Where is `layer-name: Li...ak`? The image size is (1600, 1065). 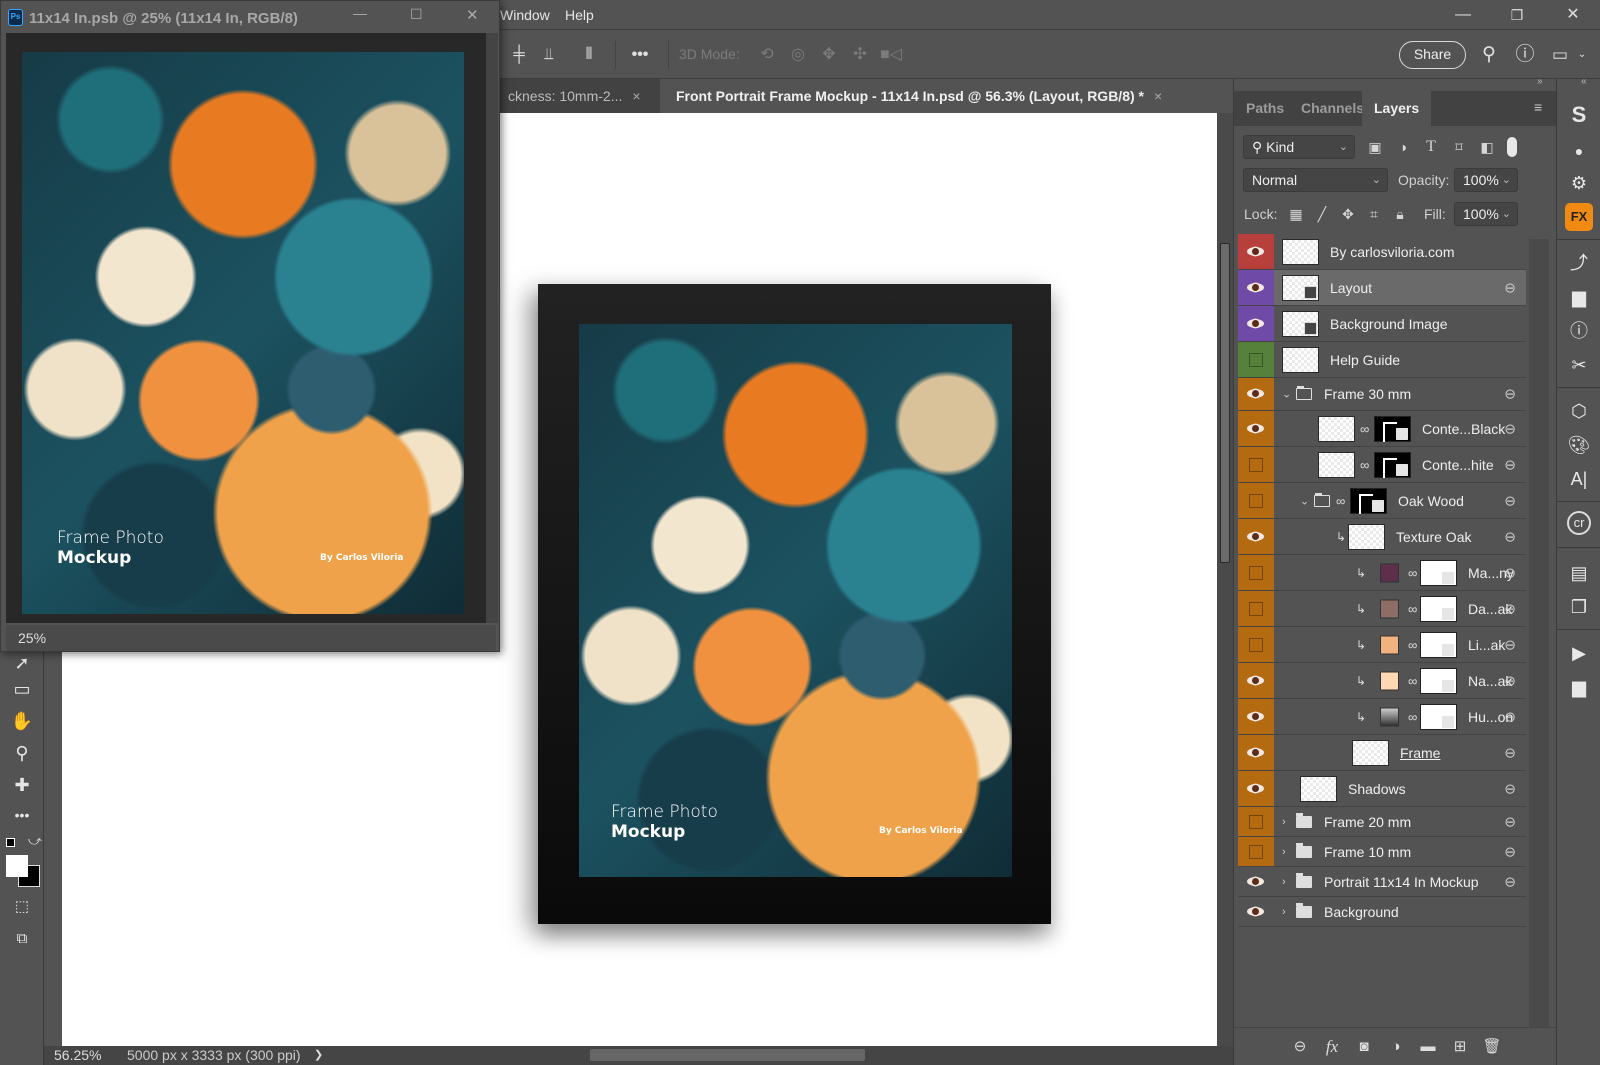
layer-name: Li...ak is located at coordinates (1486, 645).